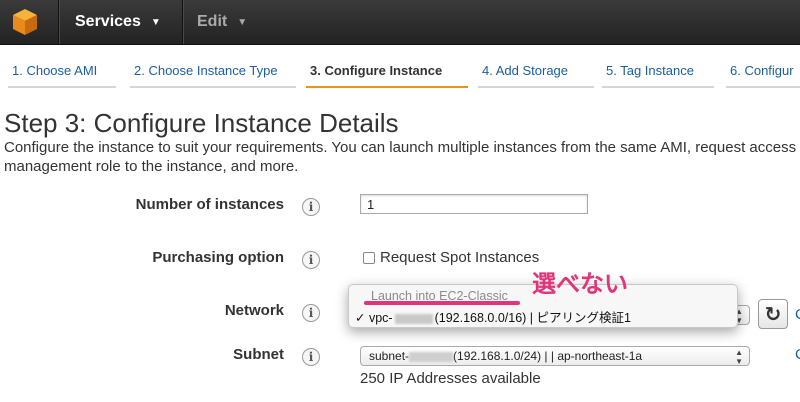 The height and width of the screenshot is (402, 800). Describe the element at coordinates (360, 318) in the screenshot. I see `checkmark-icon: ✓` at that location.